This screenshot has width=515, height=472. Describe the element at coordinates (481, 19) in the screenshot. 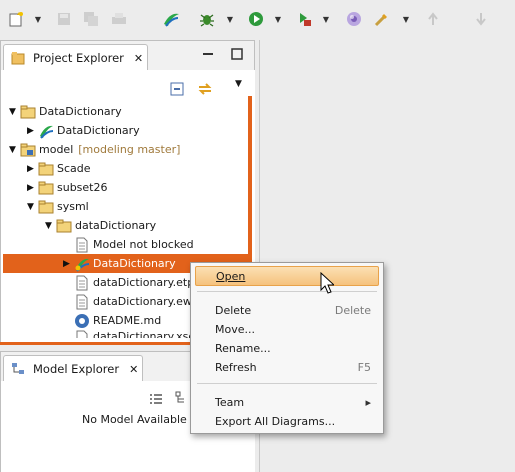

I see `forward-icon` at that location.